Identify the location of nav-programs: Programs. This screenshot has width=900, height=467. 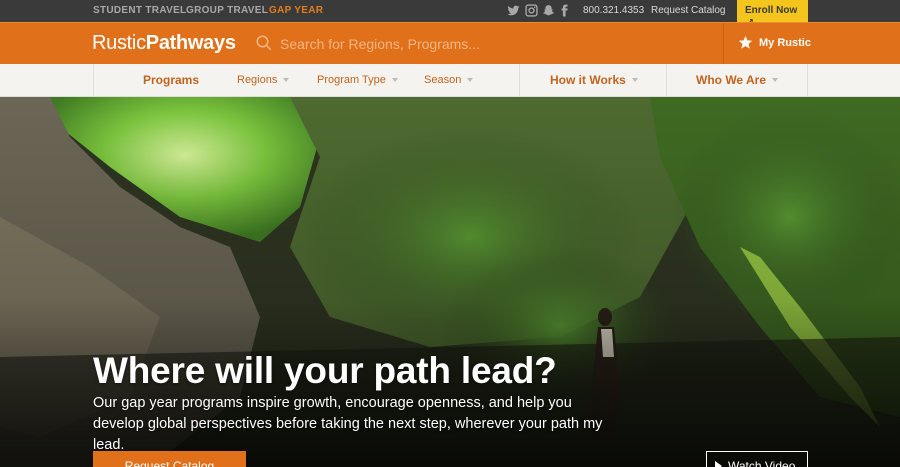
(171, 80).